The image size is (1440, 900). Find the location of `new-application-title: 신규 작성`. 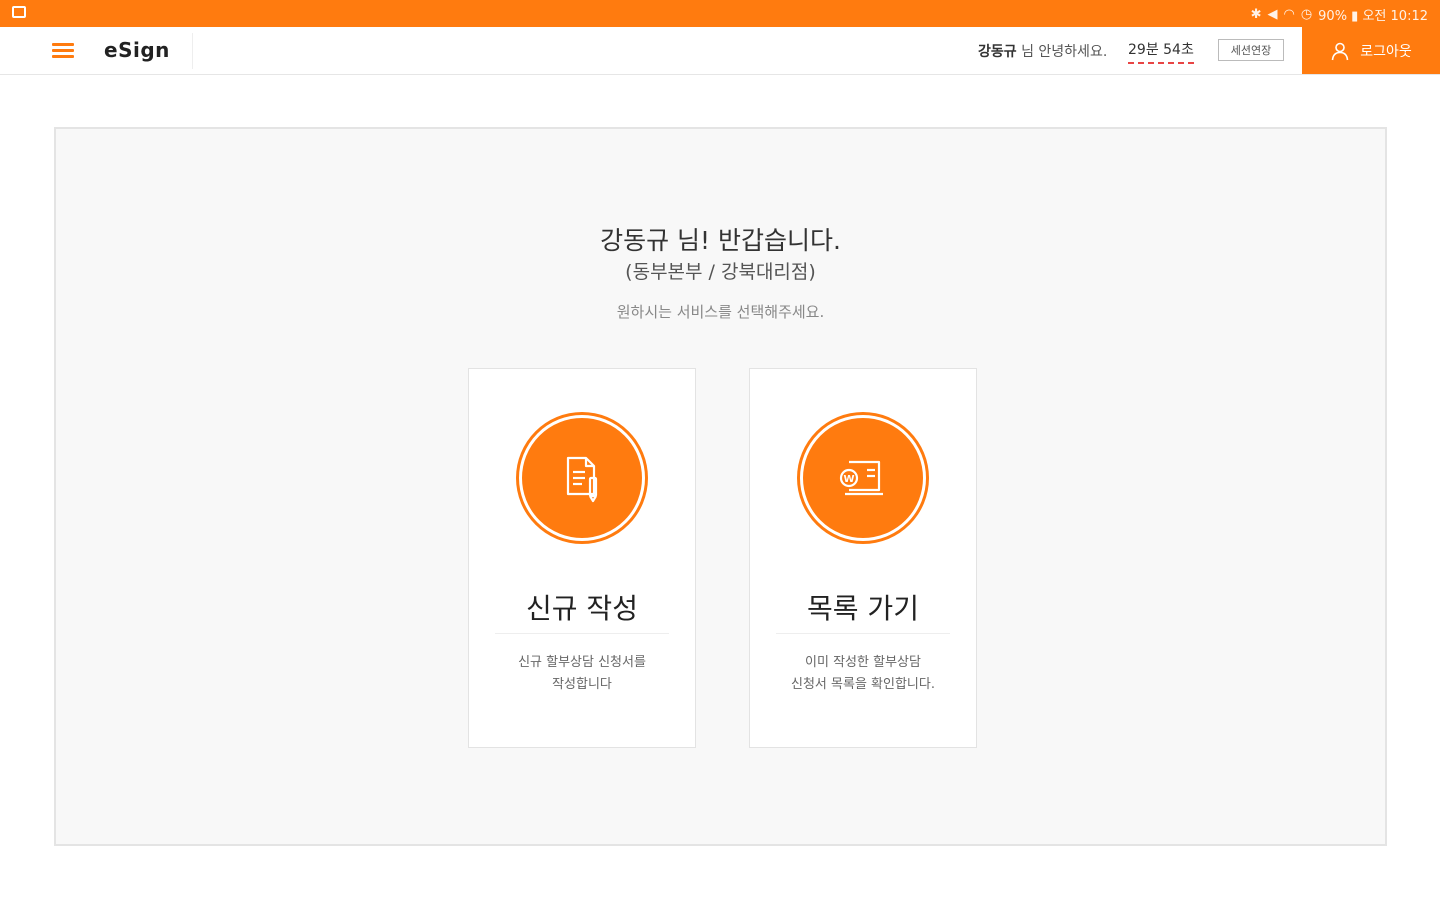

new-application-title: 신규 작성 is located at coordinates (582, 608).